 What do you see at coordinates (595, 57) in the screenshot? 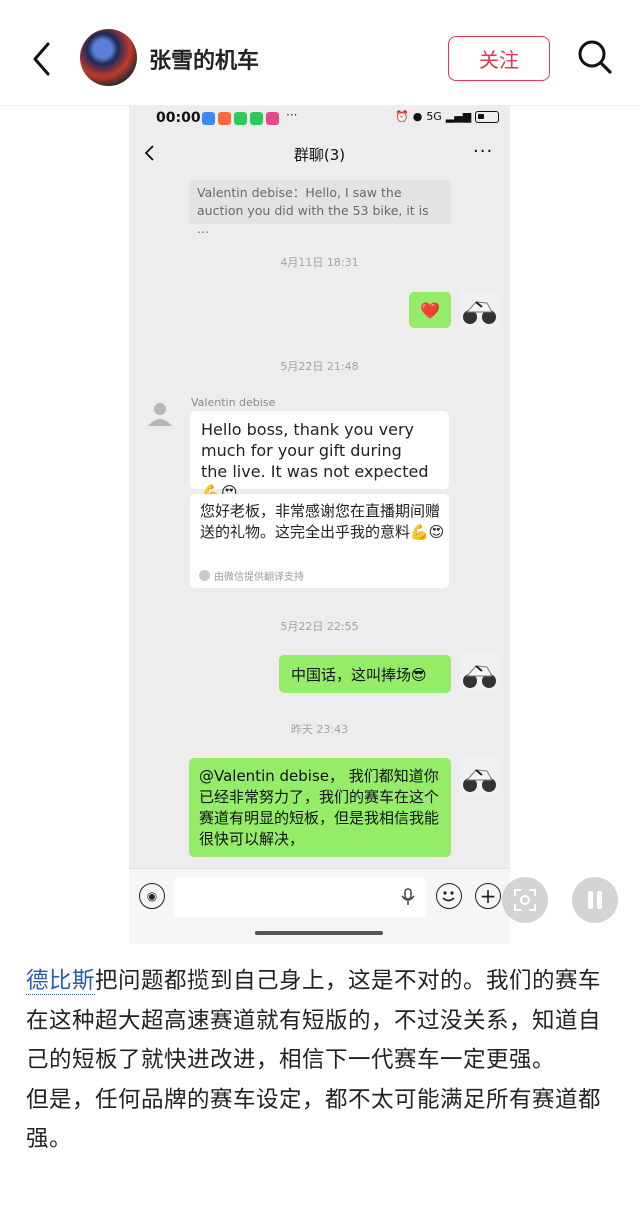
I see `search-icon` at bounding box center [595, 57].